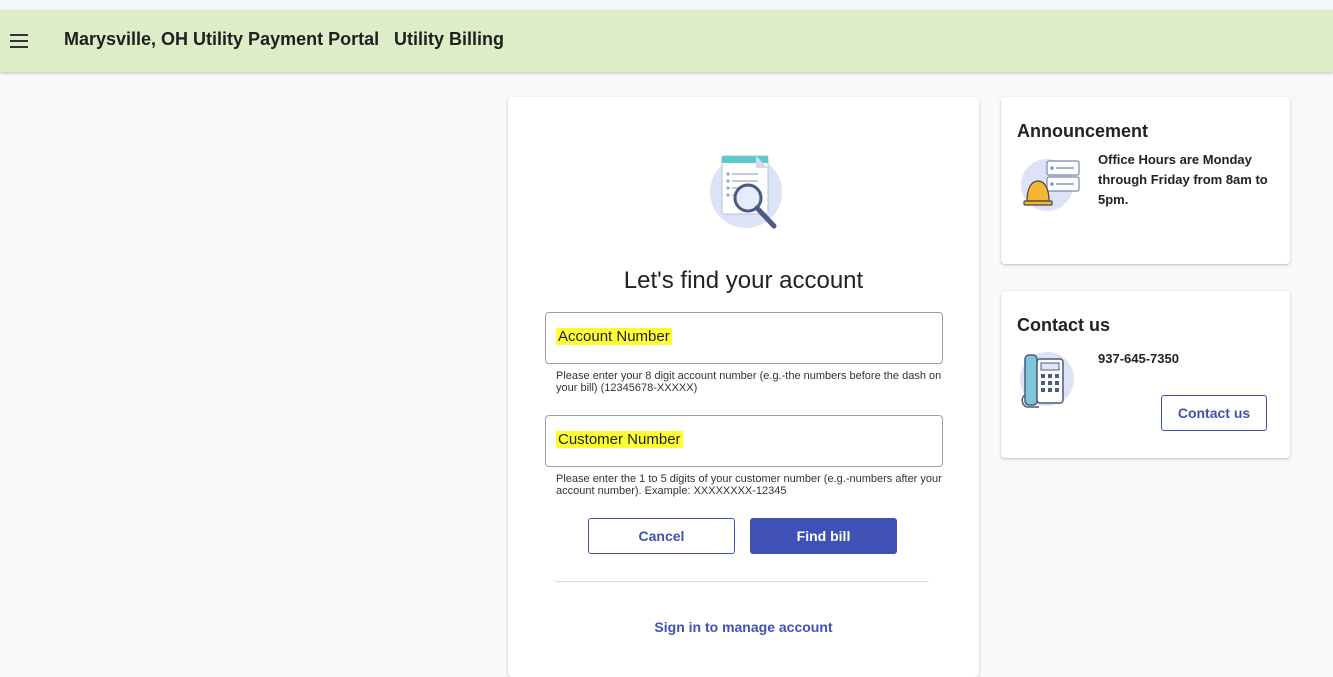  I want to click on account-number-label: Account Number, so click(614, 336).